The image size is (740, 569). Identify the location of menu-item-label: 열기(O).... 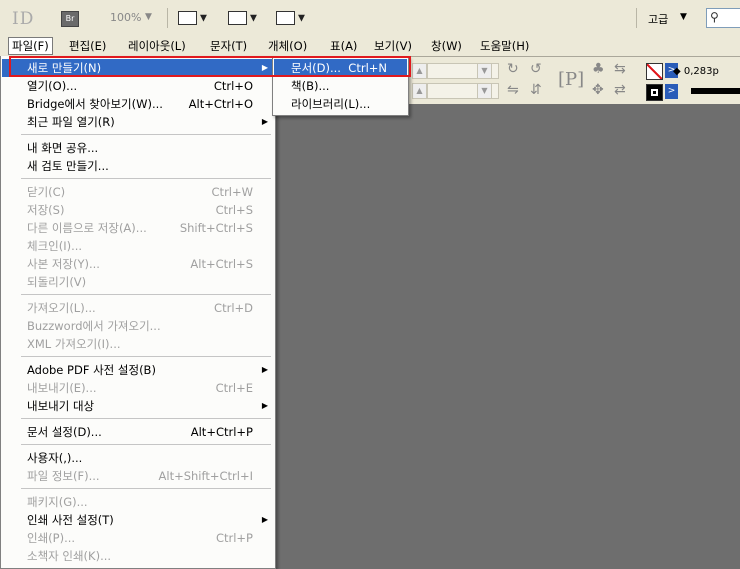
(52, 86).